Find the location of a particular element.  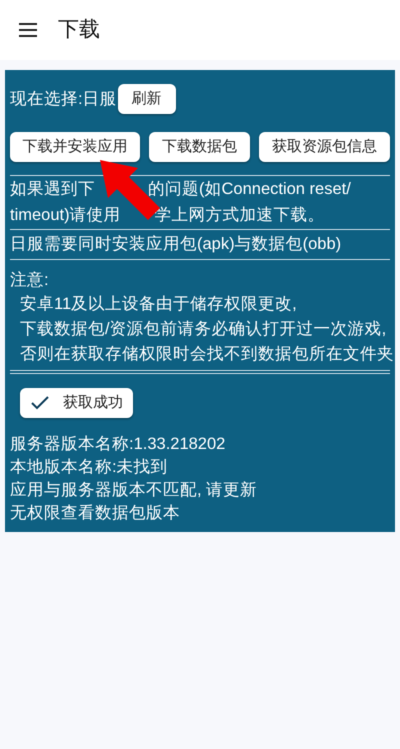

selection-label: 现在选择:日服 is located at coordinates (63, 99).